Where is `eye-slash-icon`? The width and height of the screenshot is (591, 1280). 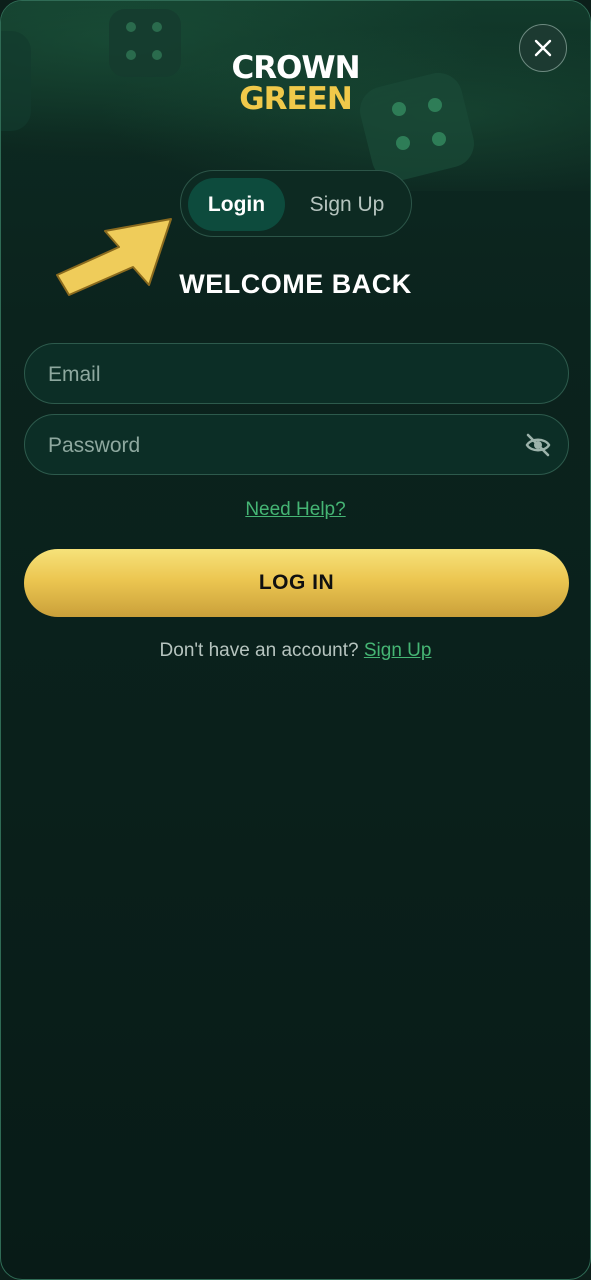
eye-slash-icon is located at coordinates (538, 445).